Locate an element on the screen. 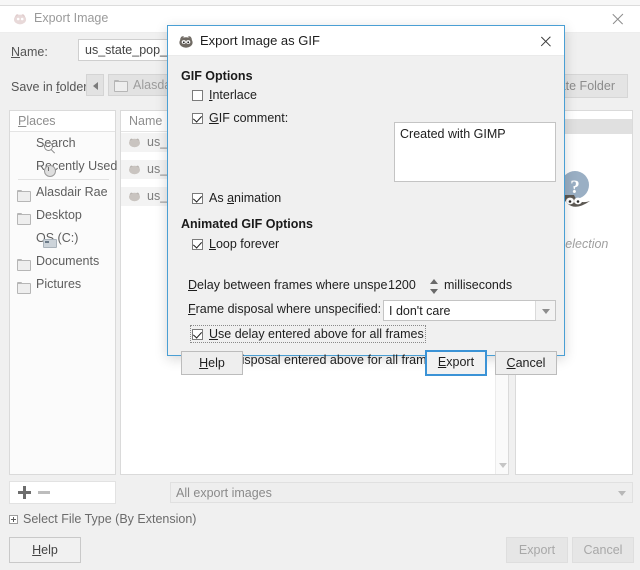  gif-comment-textarea: Created with GIMP is located at coordinates (475, 152).